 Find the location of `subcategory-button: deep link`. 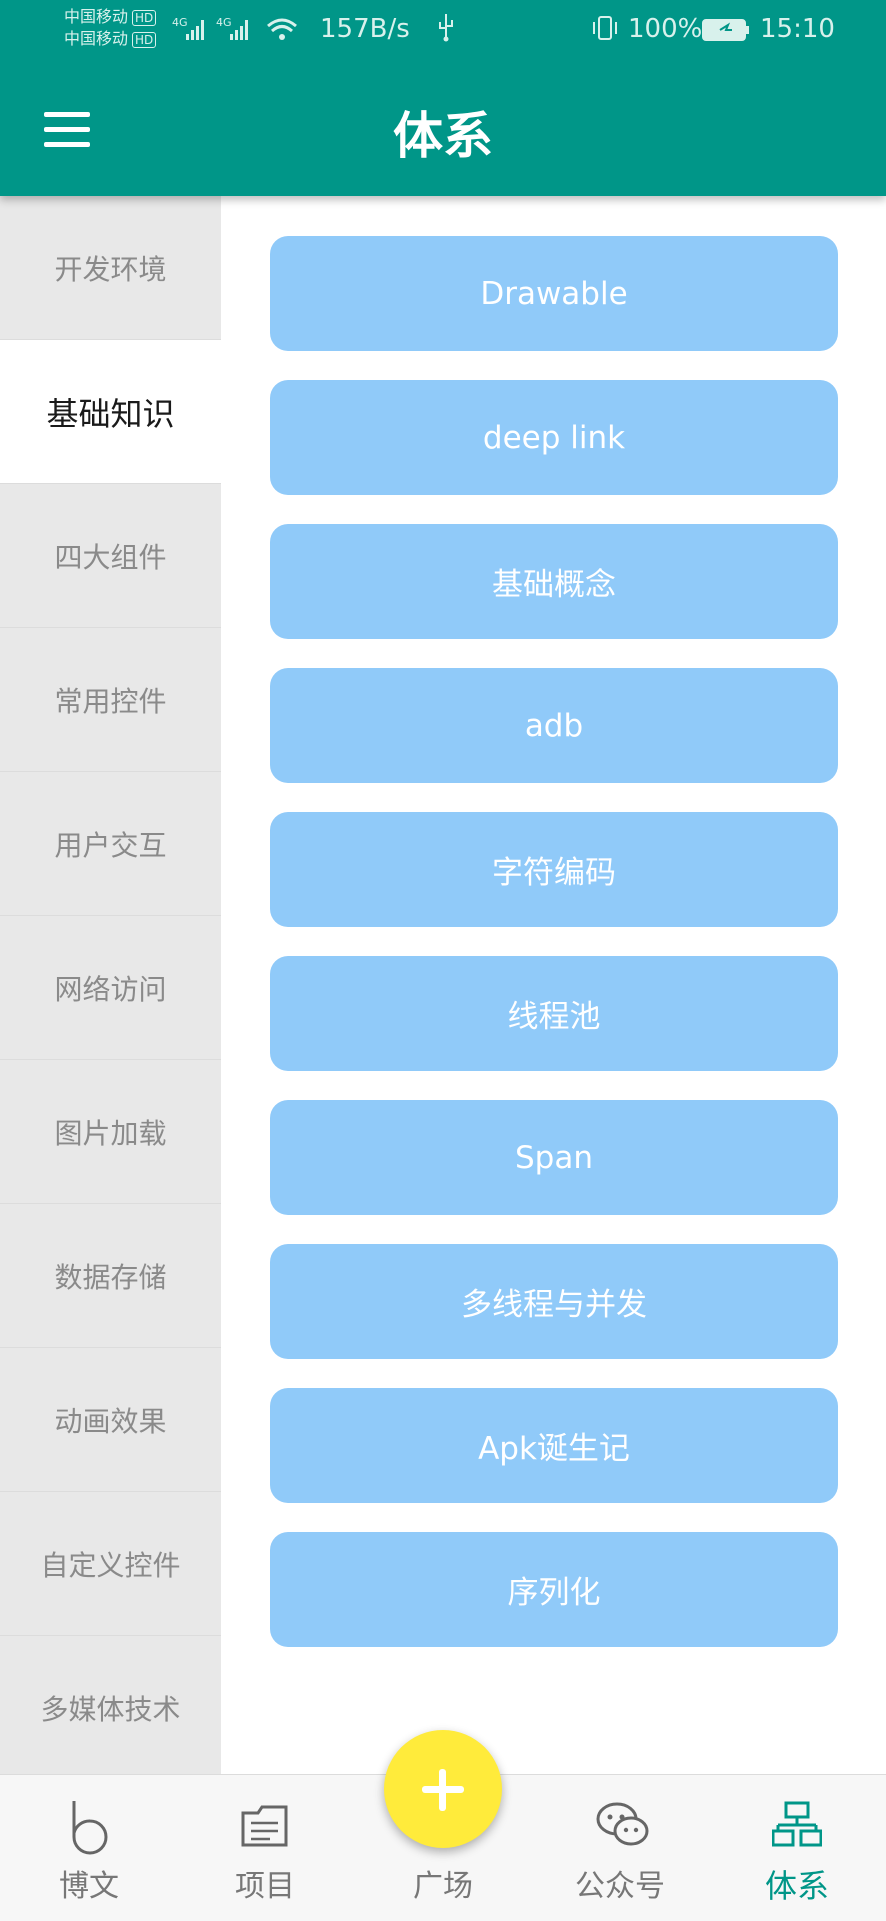

subcategory-button: deep link is located at coordinates (554, 437).